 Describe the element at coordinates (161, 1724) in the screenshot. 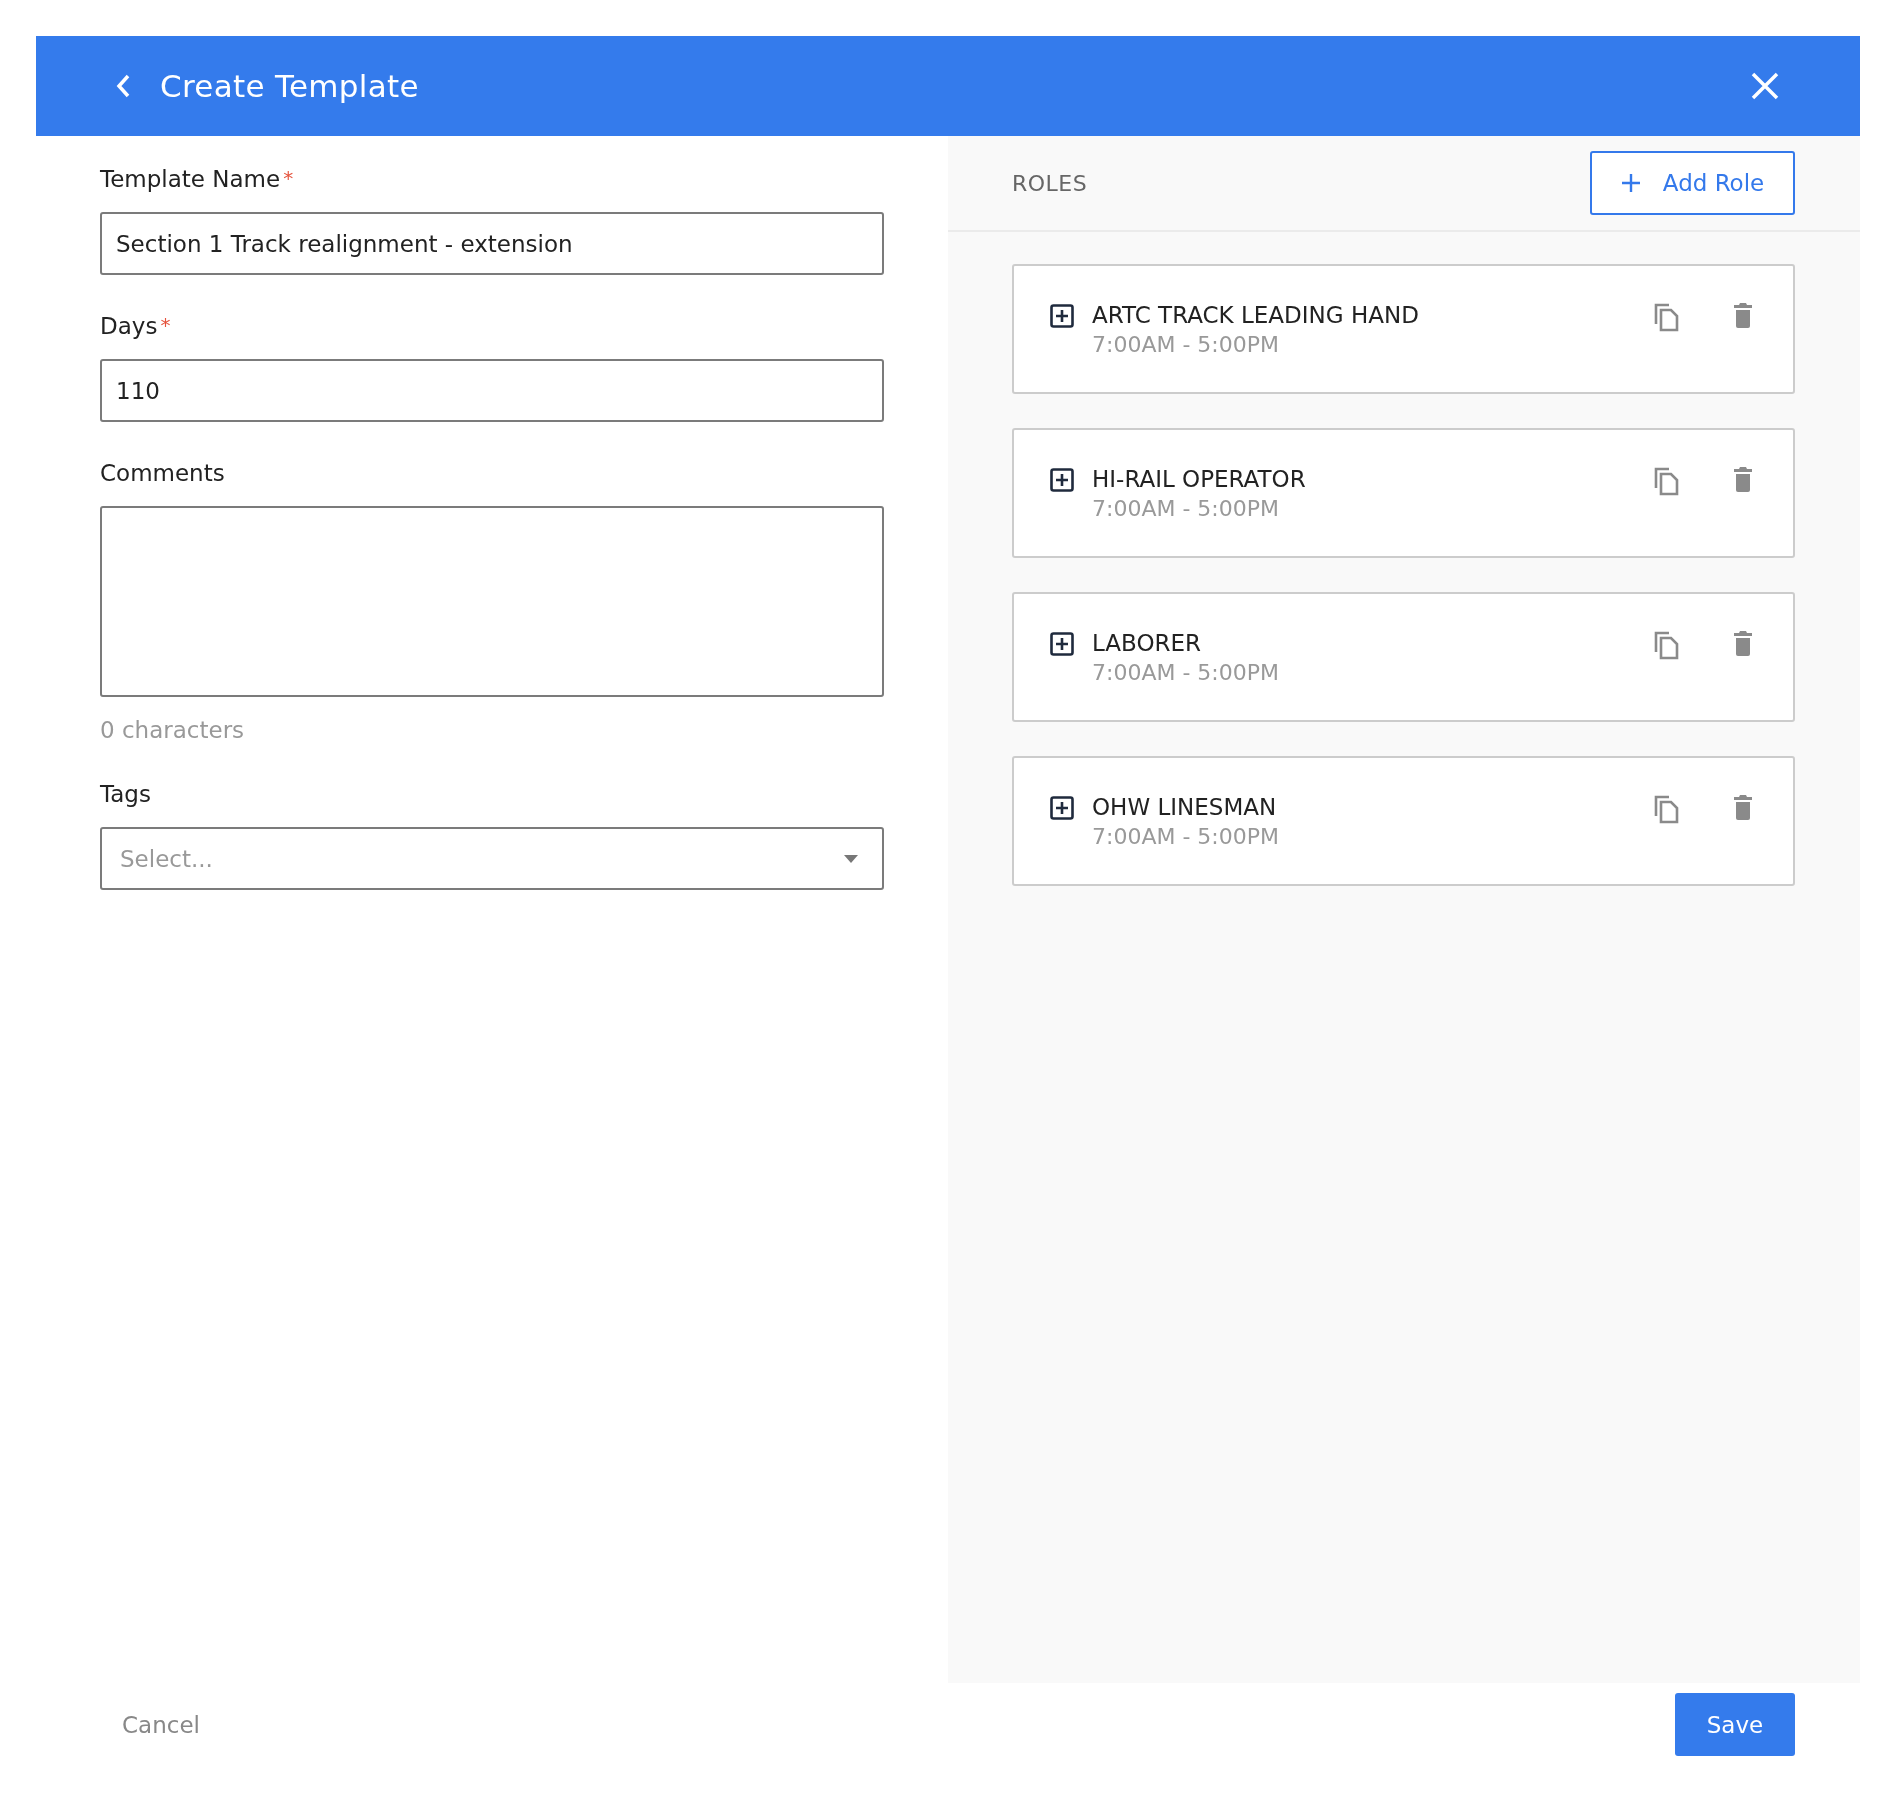

I see `cancel-button: Cancel` at that location.